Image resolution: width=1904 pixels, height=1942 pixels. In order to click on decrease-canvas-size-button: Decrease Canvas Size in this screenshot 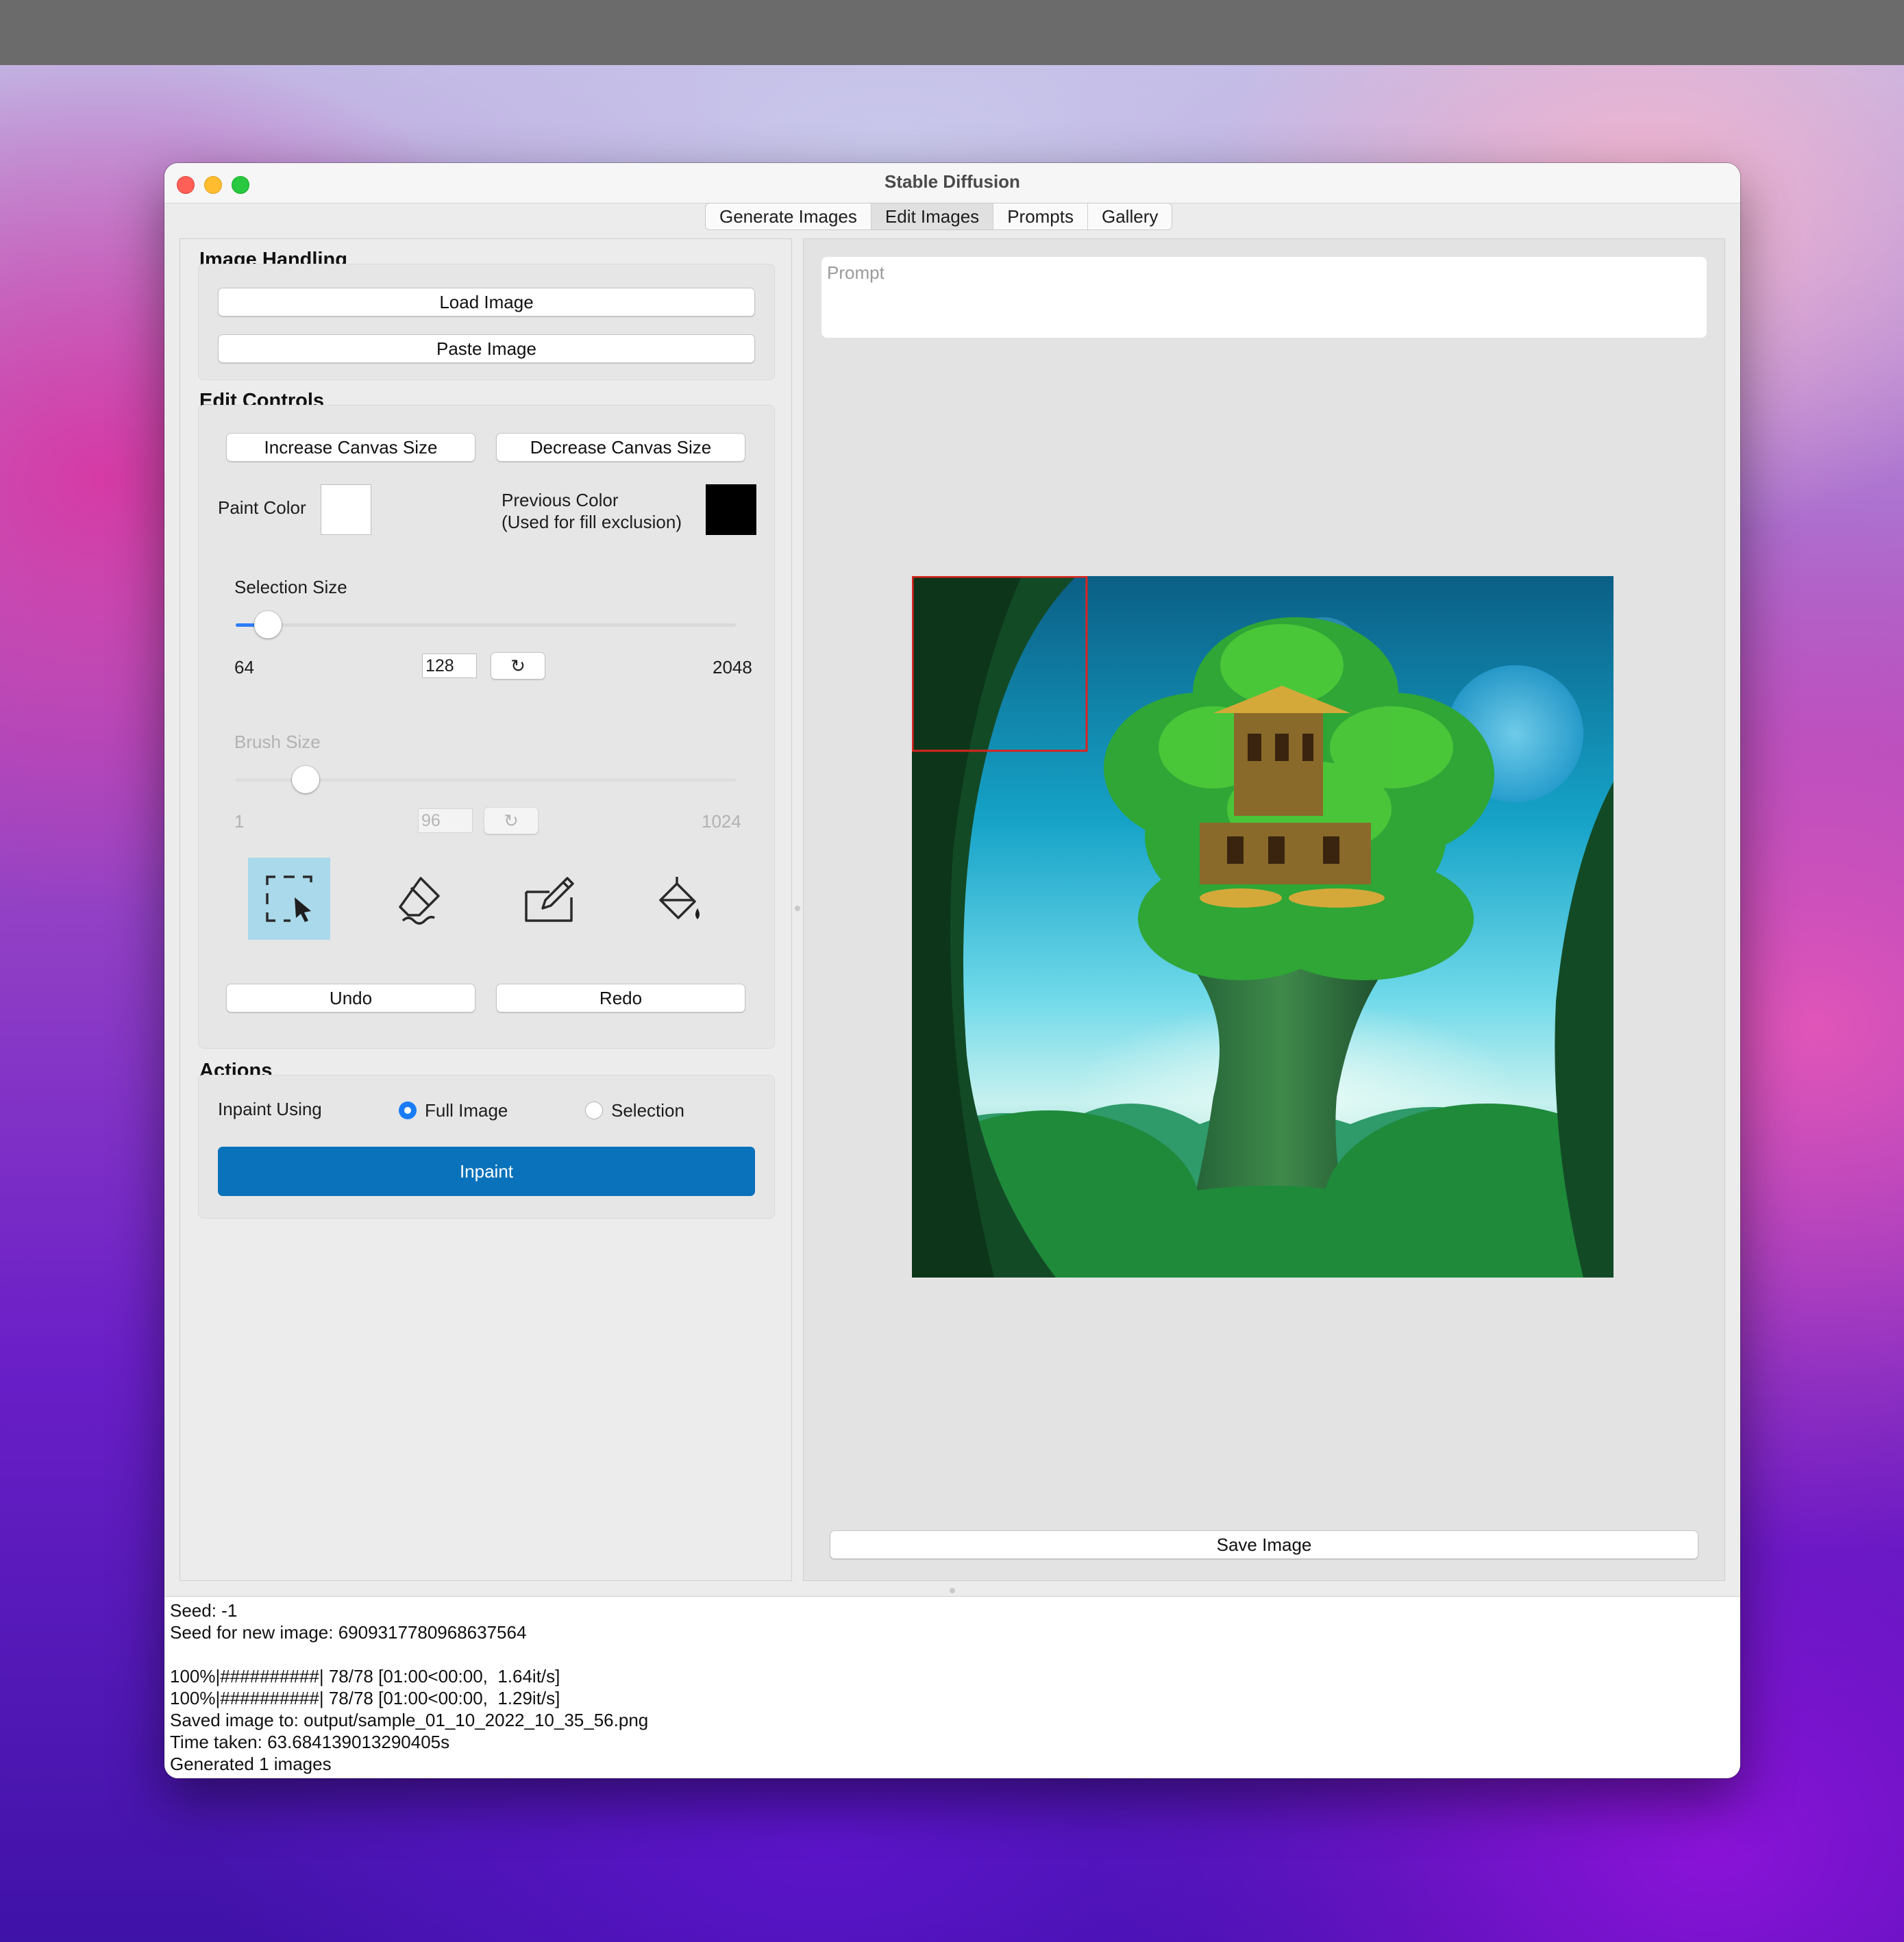, I will do `click(620, 447)`.